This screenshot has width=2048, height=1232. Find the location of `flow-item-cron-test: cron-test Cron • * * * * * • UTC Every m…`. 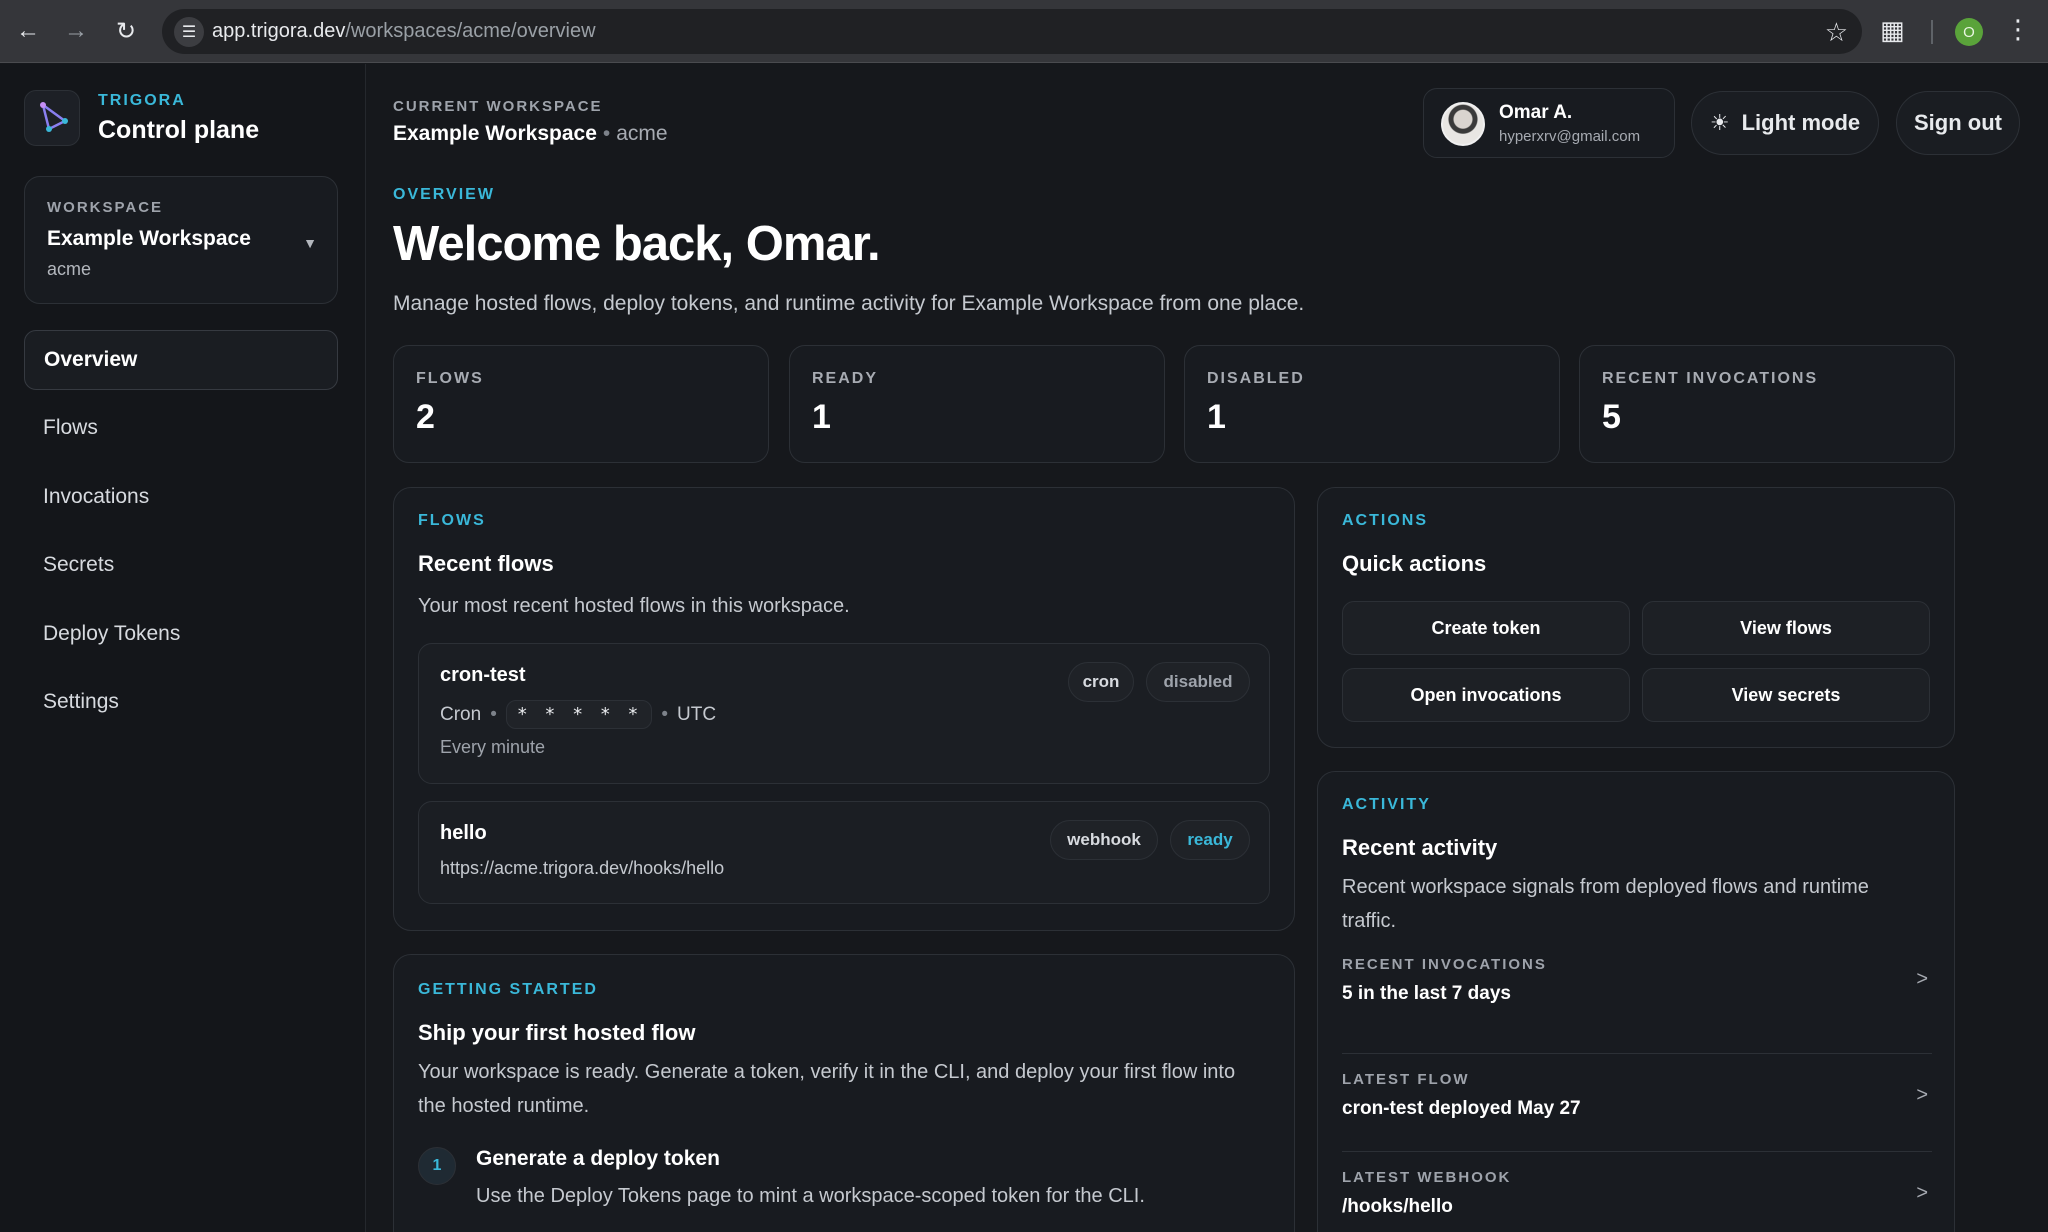

flow-item-cron-test: cron-test Cron • * * * * * • UTC Every m… is located at coordinates (844, 713).